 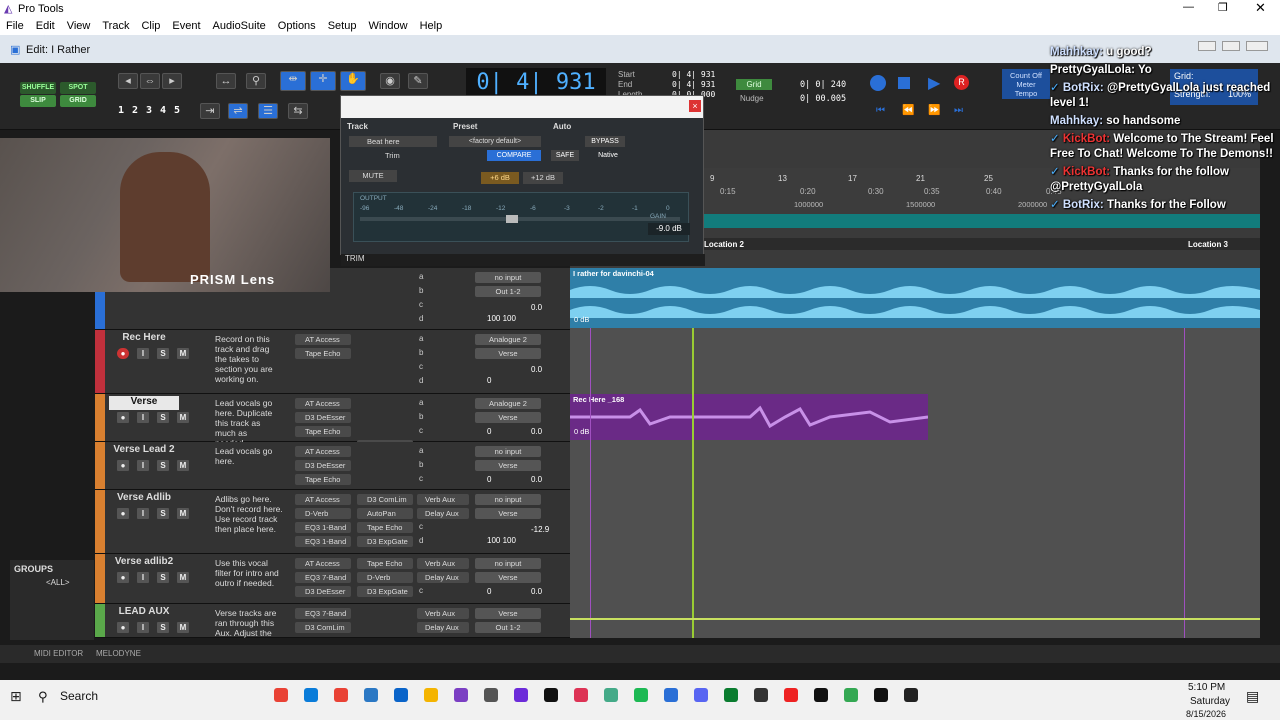 What do you see at coordinates (123, 110) in the screenshot?
I see `zoom-preset-1: 1` at bounding box center [123, 110].